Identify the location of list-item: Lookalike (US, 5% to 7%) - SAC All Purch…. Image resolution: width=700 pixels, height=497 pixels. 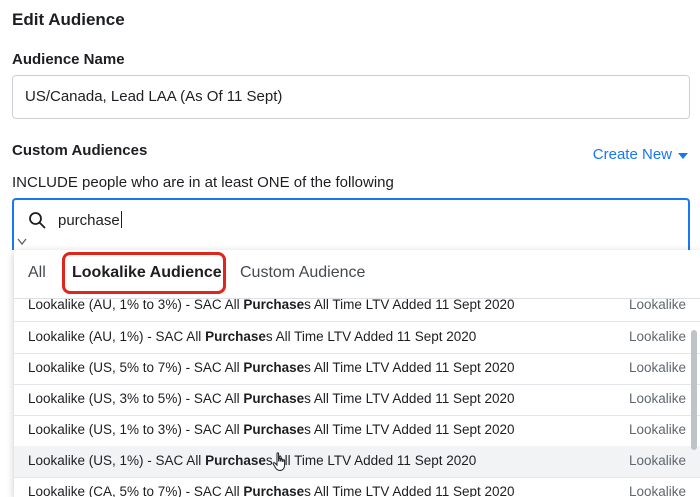
(357, 369).